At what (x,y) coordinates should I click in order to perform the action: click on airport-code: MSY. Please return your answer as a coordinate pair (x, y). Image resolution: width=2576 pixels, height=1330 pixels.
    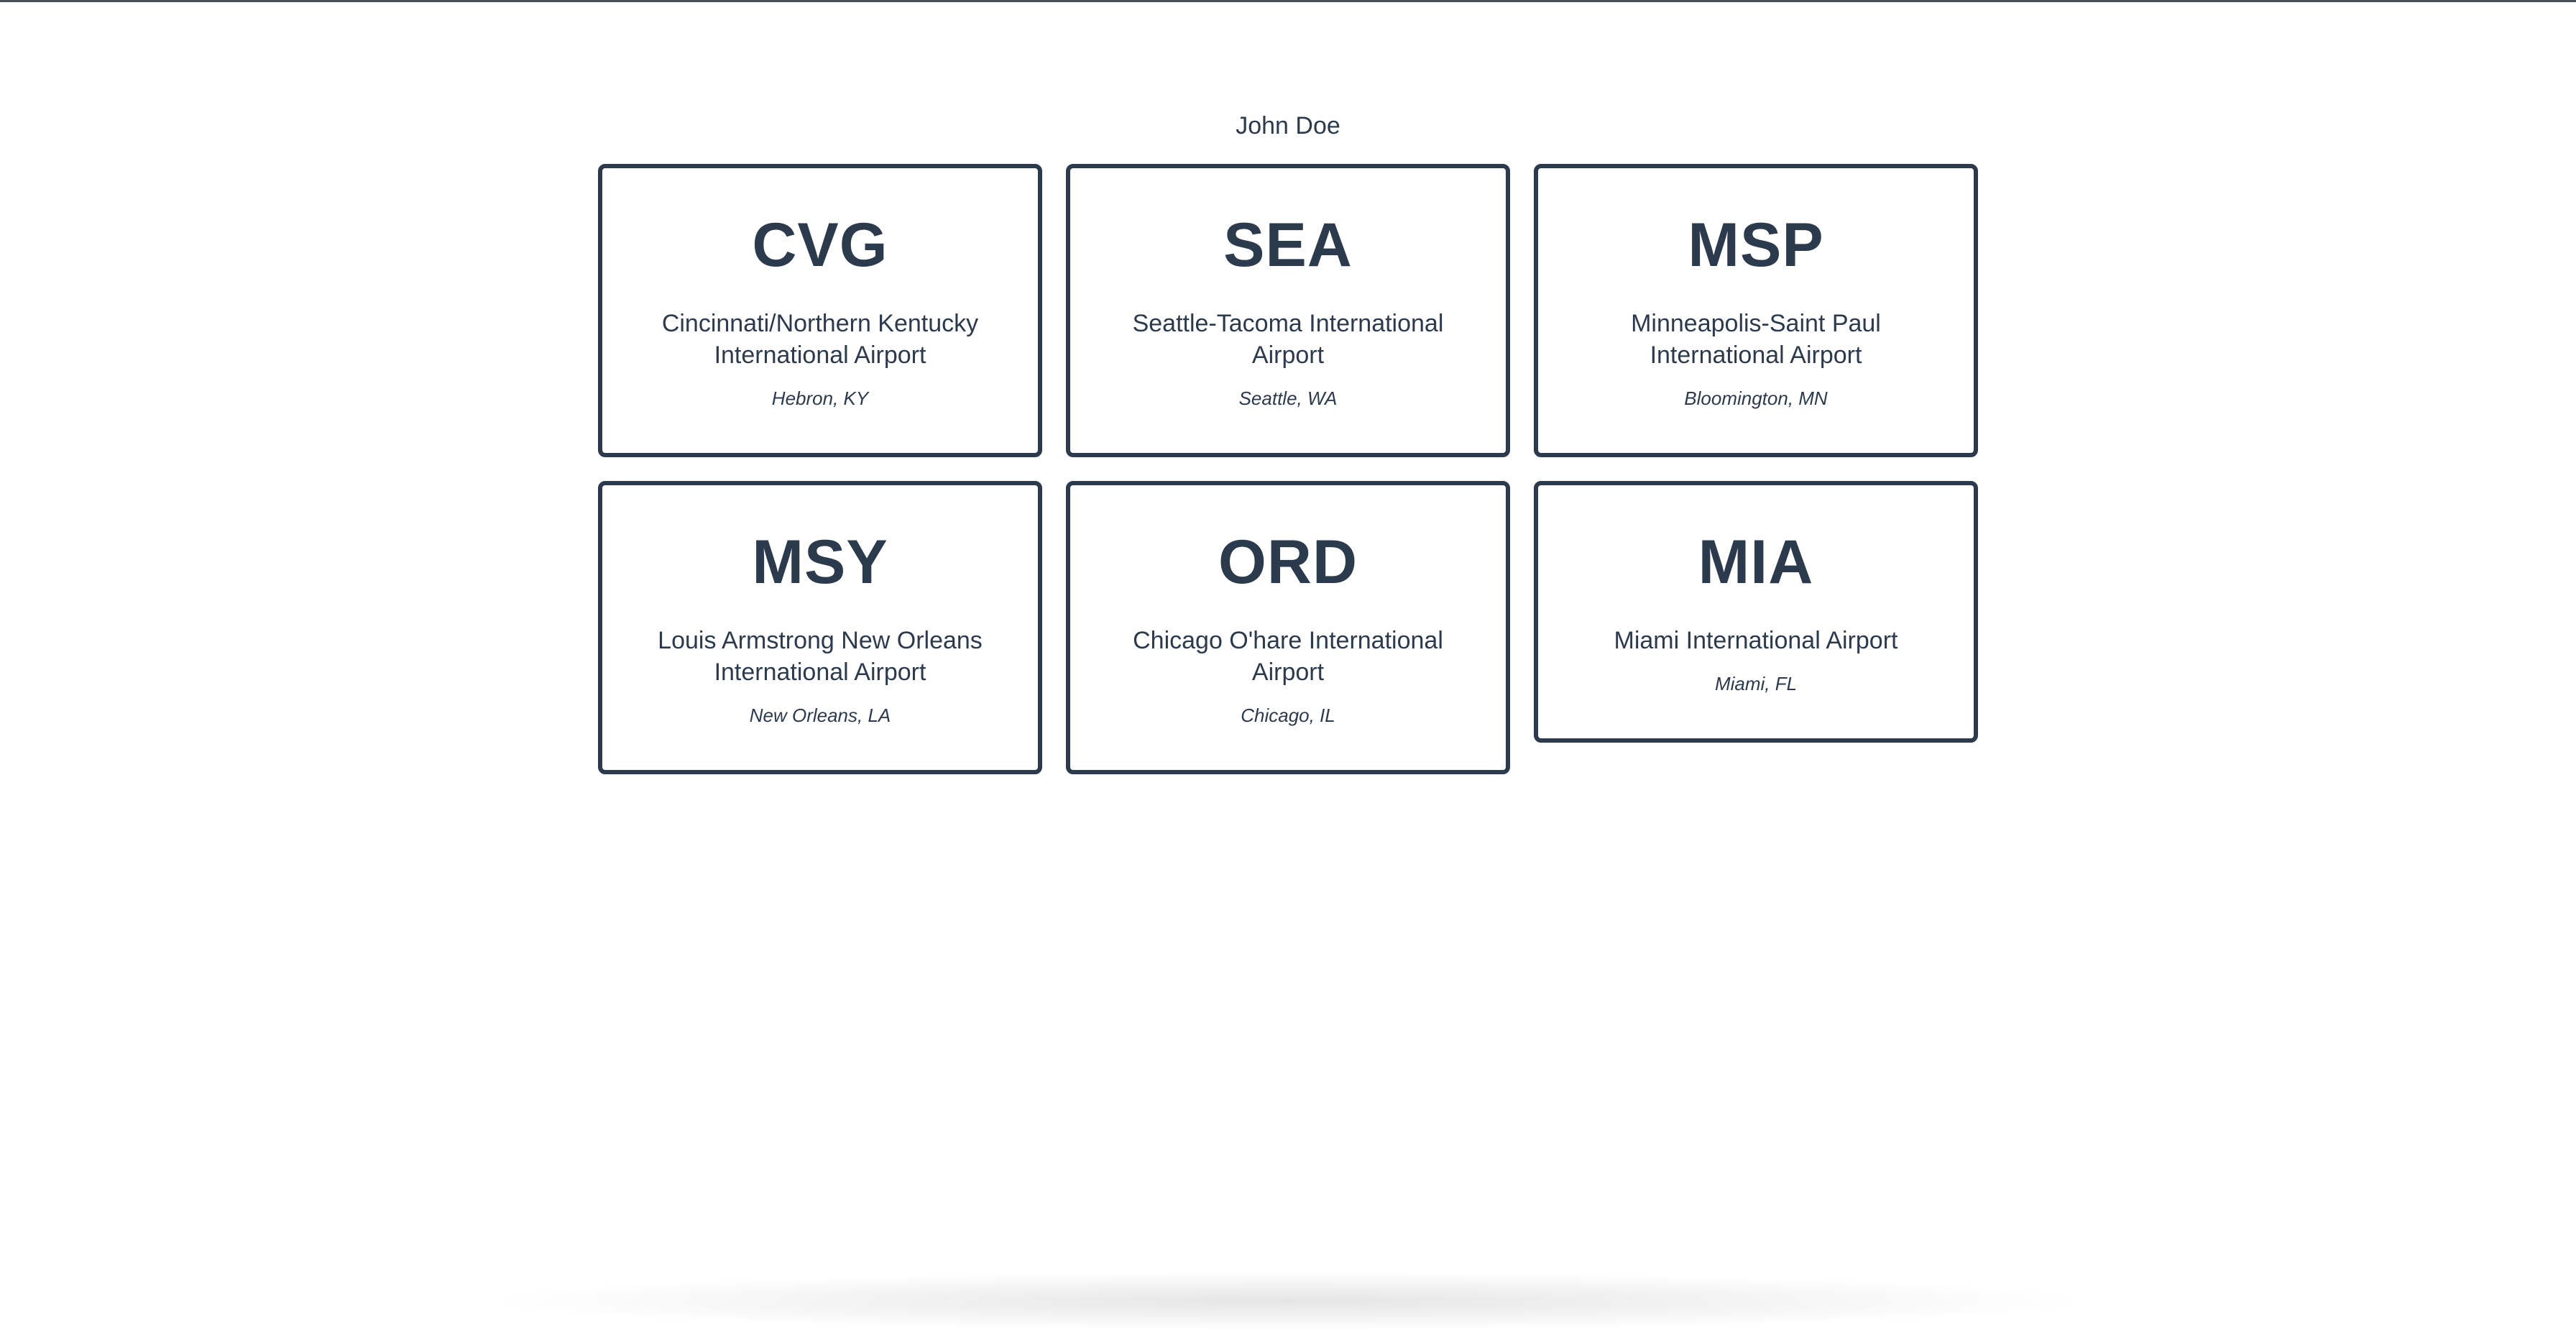
    Looking at the image, I should click on (820, 562).